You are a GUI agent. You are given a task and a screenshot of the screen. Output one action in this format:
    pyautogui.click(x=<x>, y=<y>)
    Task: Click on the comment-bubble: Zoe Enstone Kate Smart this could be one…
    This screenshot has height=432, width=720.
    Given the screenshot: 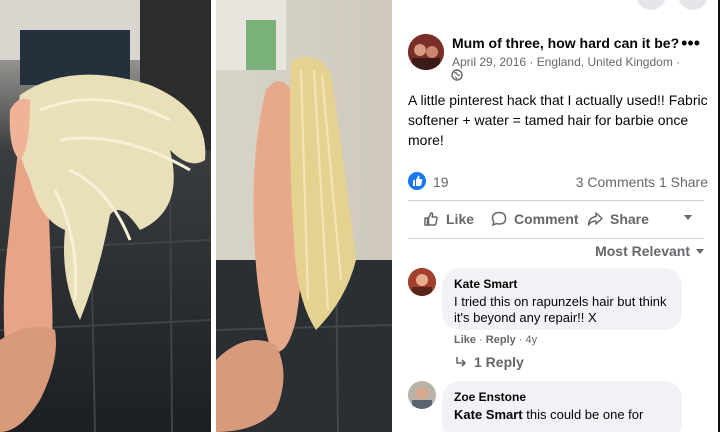 What is the action you would take?
    pyautogui.click(x=562, y=406)
    